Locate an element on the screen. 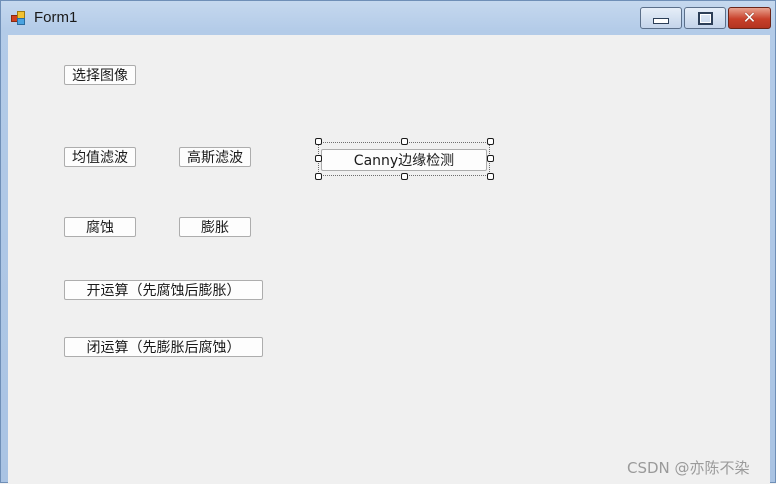 This screenshot has width=776, height=484. minimize-button is located at coordinates (661, 18).